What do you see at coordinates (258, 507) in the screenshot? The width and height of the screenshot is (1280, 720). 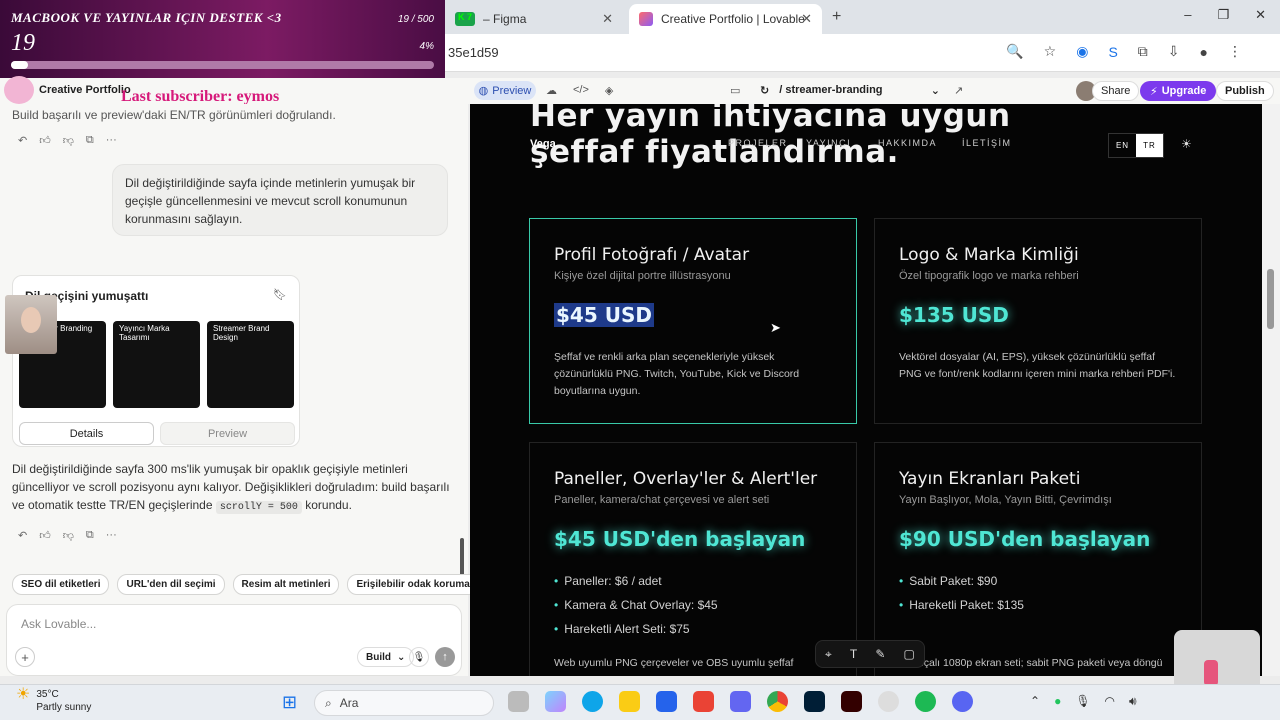 I see `inline-code: scrollY = 500` at bounding box center [258, 507].